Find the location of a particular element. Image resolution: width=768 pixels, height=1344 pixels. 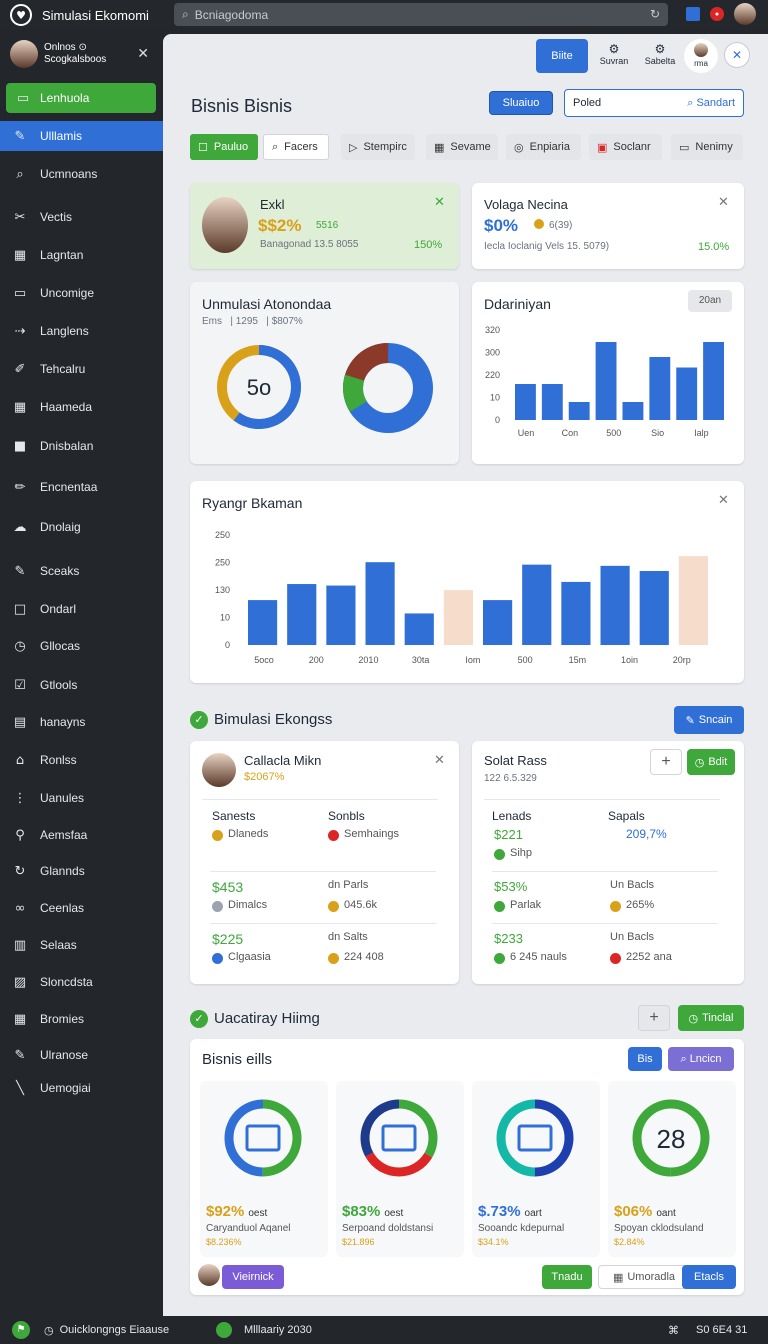

tab-pauluo: ☐ Pauluo is located at coordinates (224, 147).